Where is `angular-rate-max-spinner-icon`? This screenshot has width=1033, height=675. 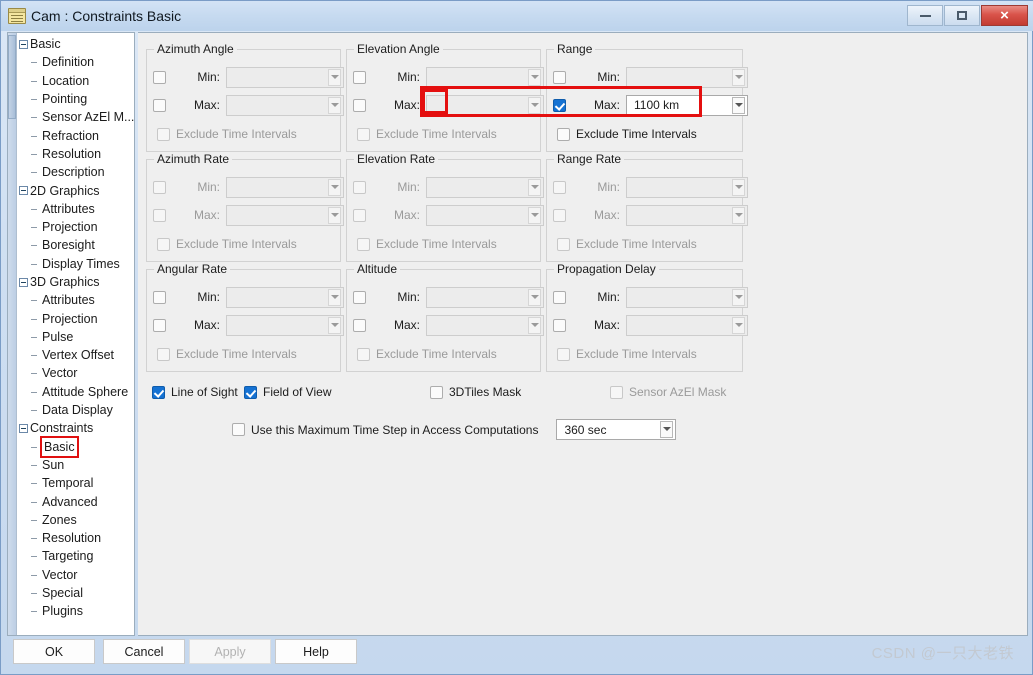
angular-rate-max-spinner-icon is located at coordinates (334, 325).